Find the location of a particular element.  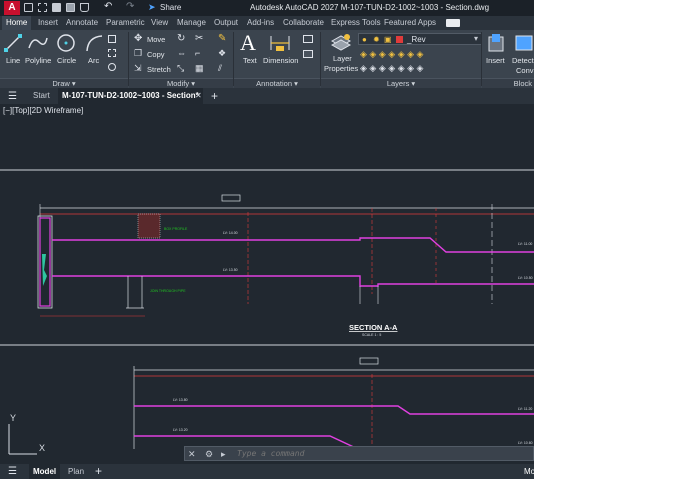

circle-button: Circle is located at coordinates (66, 60).